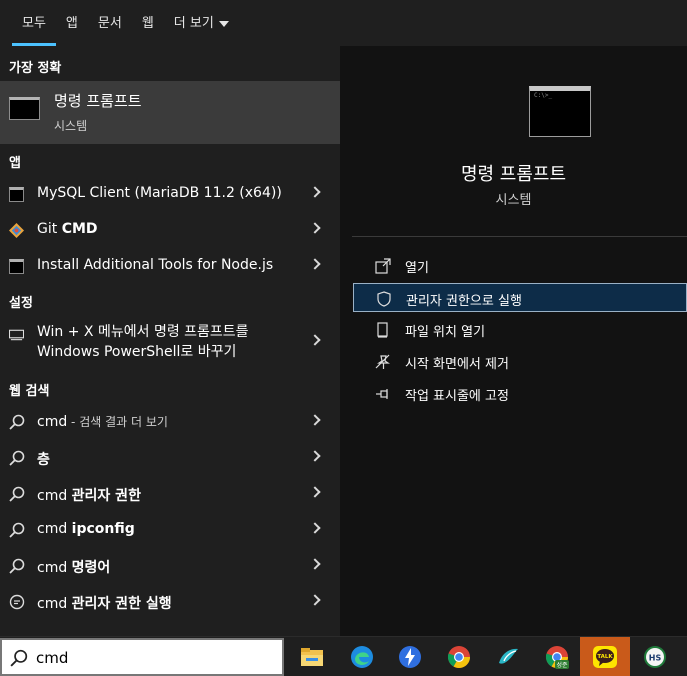 This screenshot has width=687, height=676. Describe the element at coordinates (201, 23) in the screenshot. I see `tab-more: 더 보기` at that location.